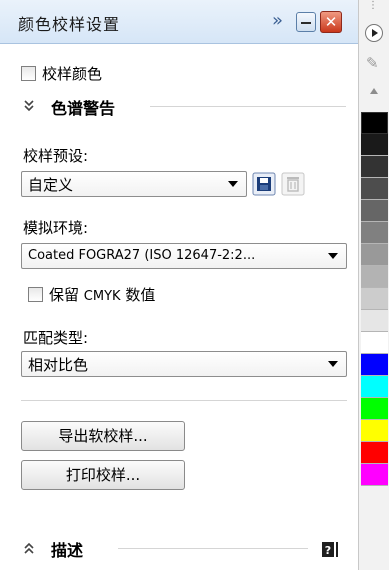 The width and height of the screenshot is (389, 570). Describe the element at coordinates (293, 184) in the screenshot. I see `delete-preset-icon` at that location.